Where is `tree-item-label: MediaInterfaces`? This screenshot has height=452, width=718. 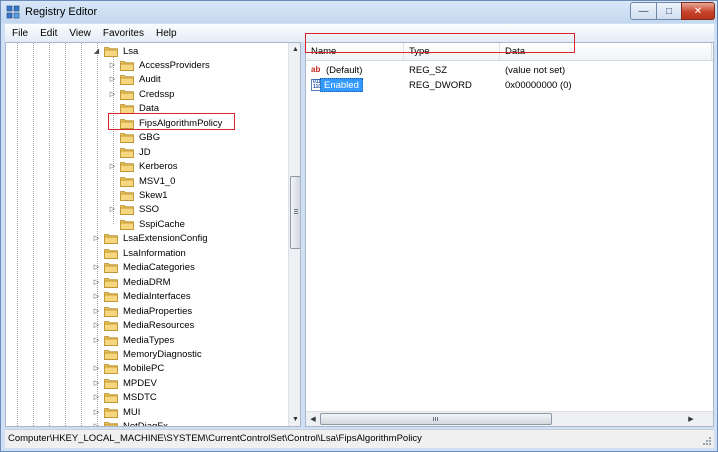
tree-item-label: MediaInterfaces is located at coordinates (157, 297).